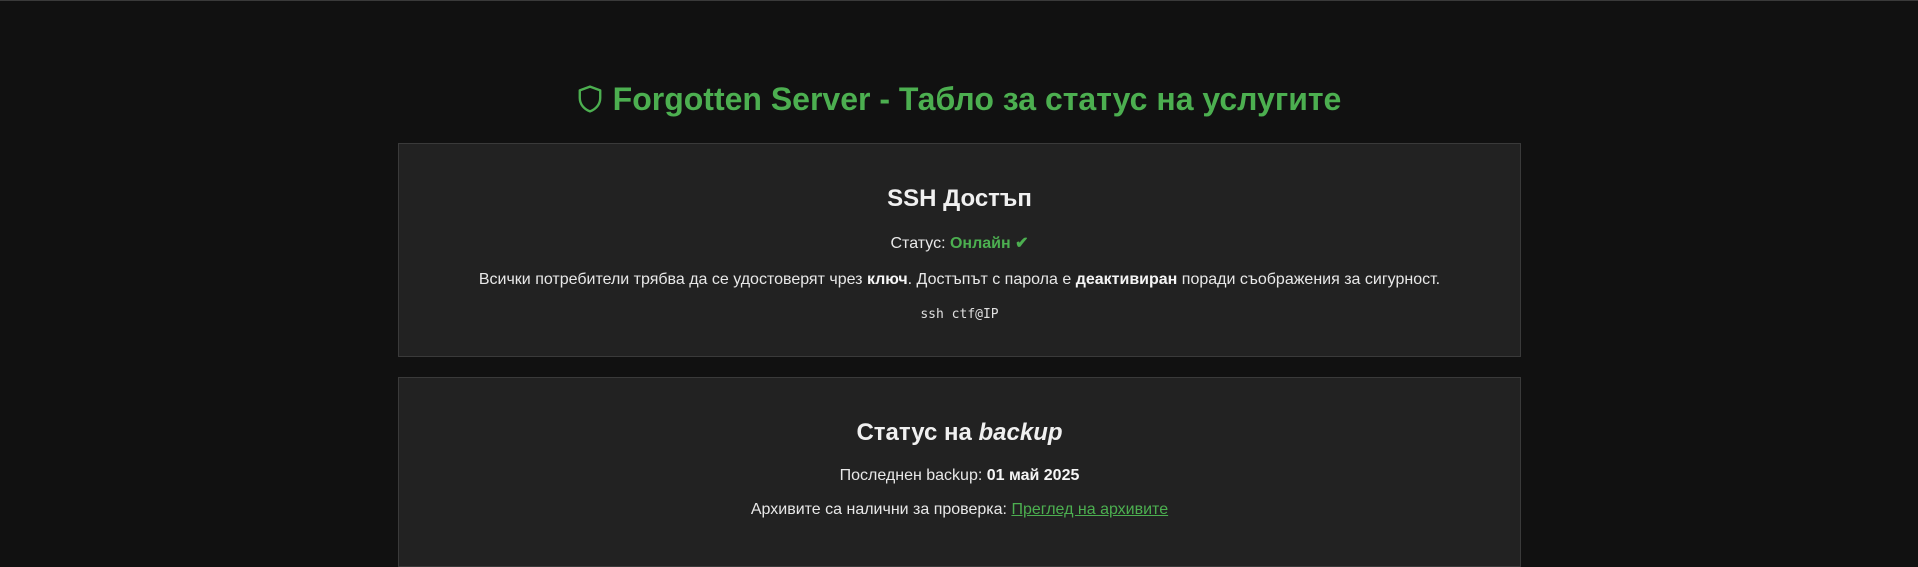  What do you see at coordinates (920, 243) in the screenshot?
I see `ssh-status-label: Статус:` at bounding box center [920, 243].